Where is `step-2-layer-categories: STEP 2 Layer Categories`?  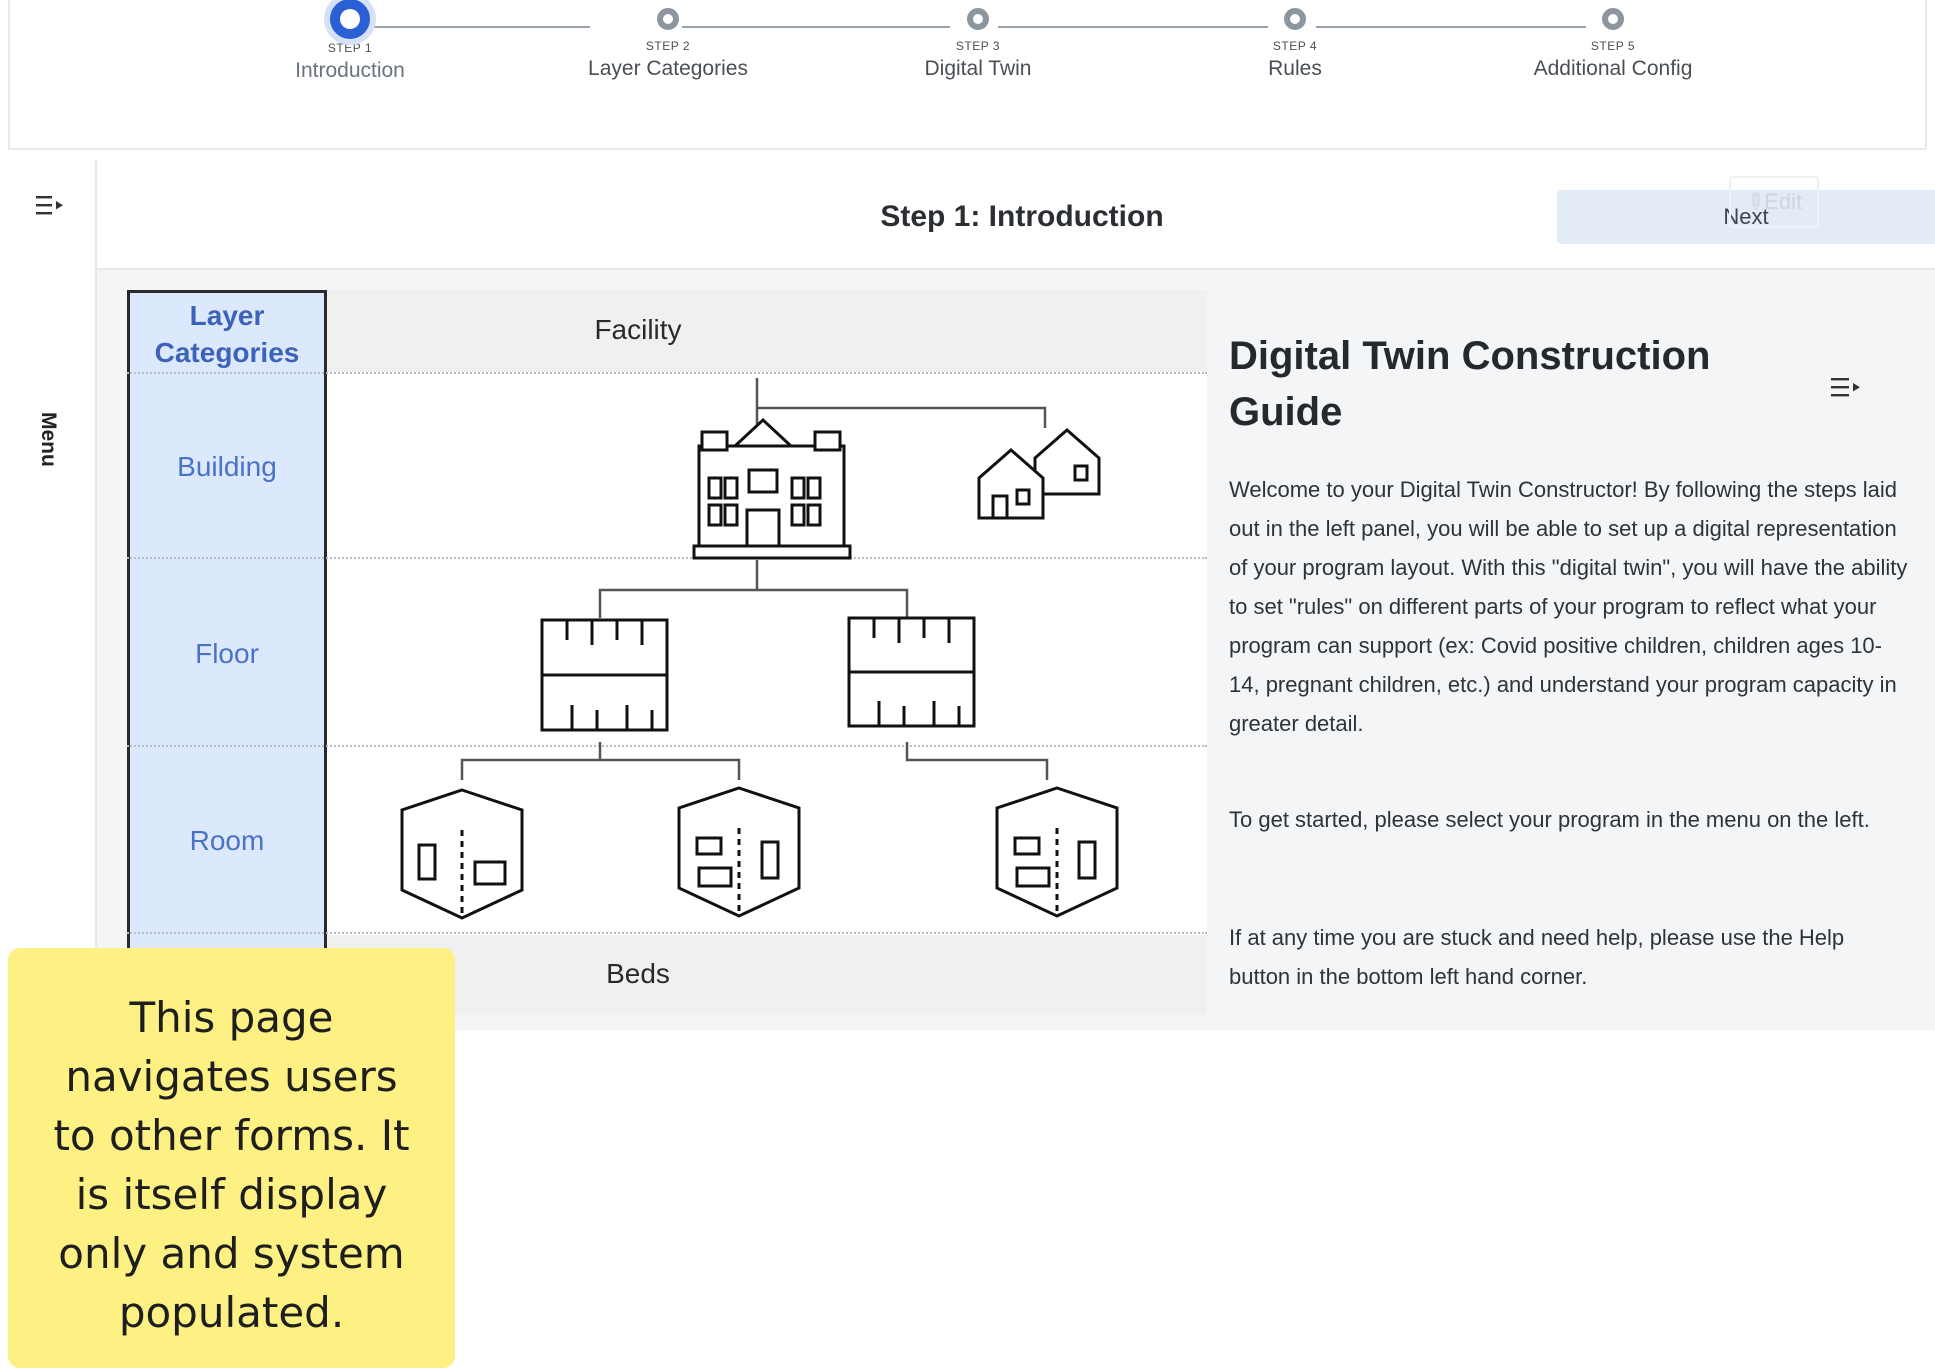
step-2-layer-categories: STEP 2 Layer Categories is located at coordinates (668, 44).